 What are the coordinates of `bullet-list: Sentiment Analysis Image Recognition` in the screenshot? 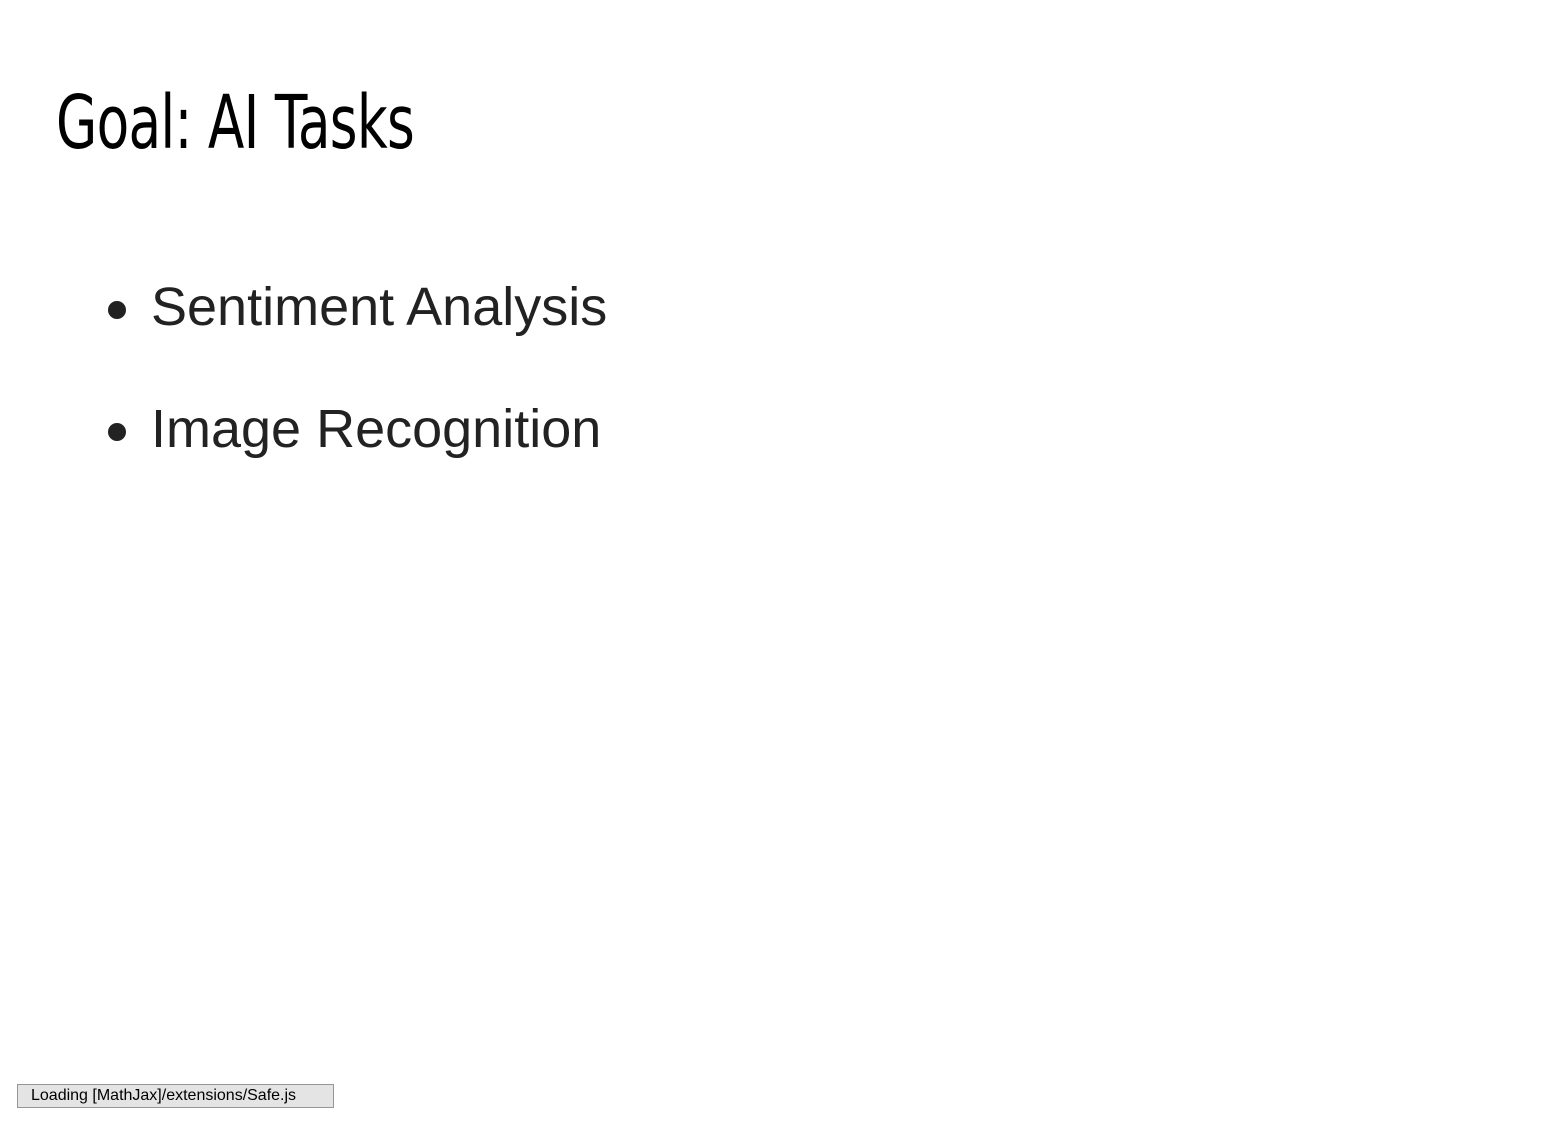 It's located at (357, 392).